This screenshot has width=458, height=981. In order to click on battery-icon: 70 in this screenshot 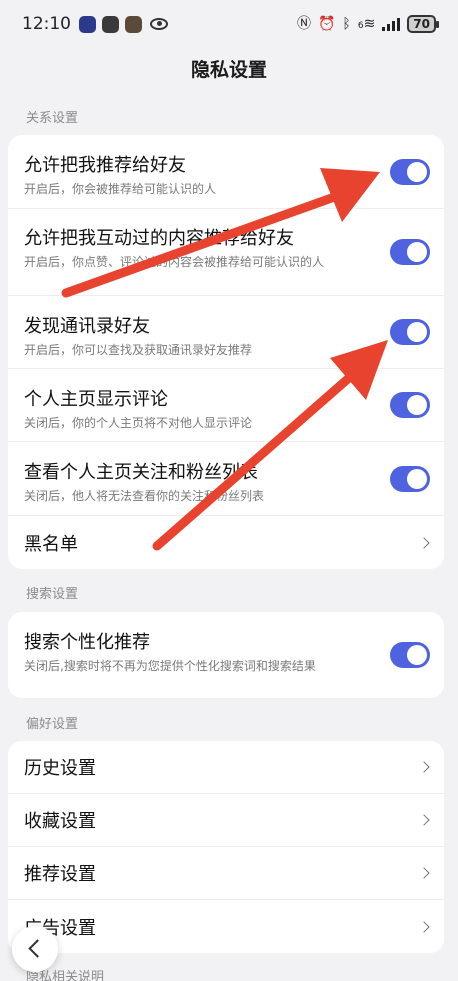, I will do `click(423, 24)`.